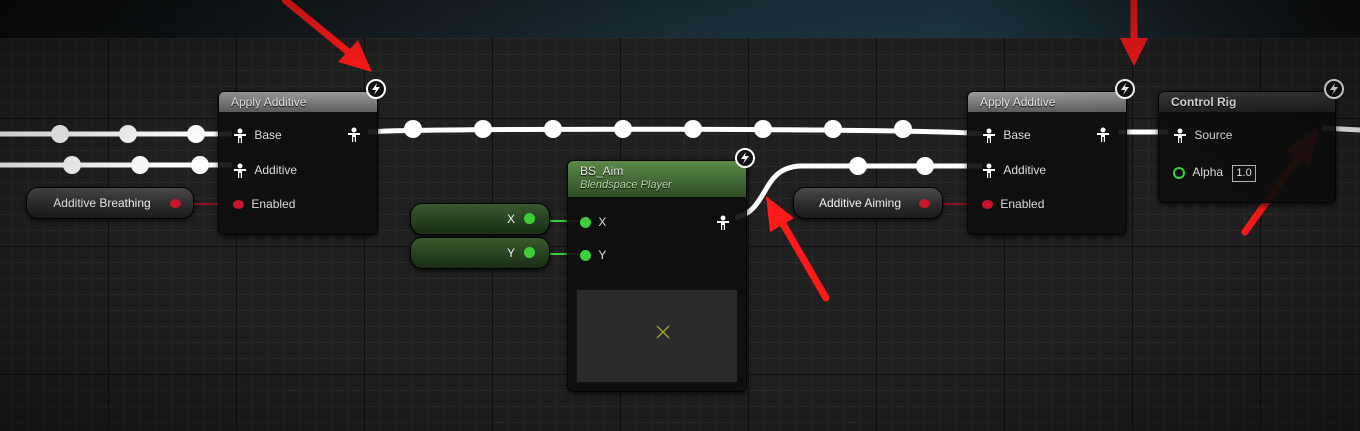  Describe the element at coordinates (593, 222) in the screenshot. I see `x-pin-row: X` at that location.